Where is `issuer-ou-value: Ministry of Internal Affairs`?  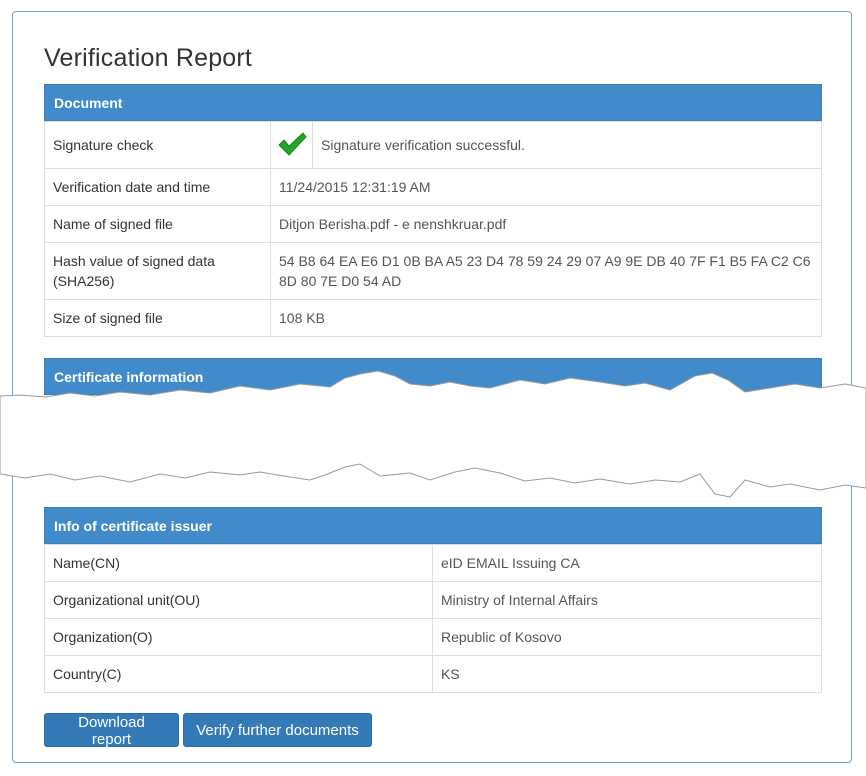
issuer-ou-value: Ministry of Internal Affairs is located at coordinates (627, 600).